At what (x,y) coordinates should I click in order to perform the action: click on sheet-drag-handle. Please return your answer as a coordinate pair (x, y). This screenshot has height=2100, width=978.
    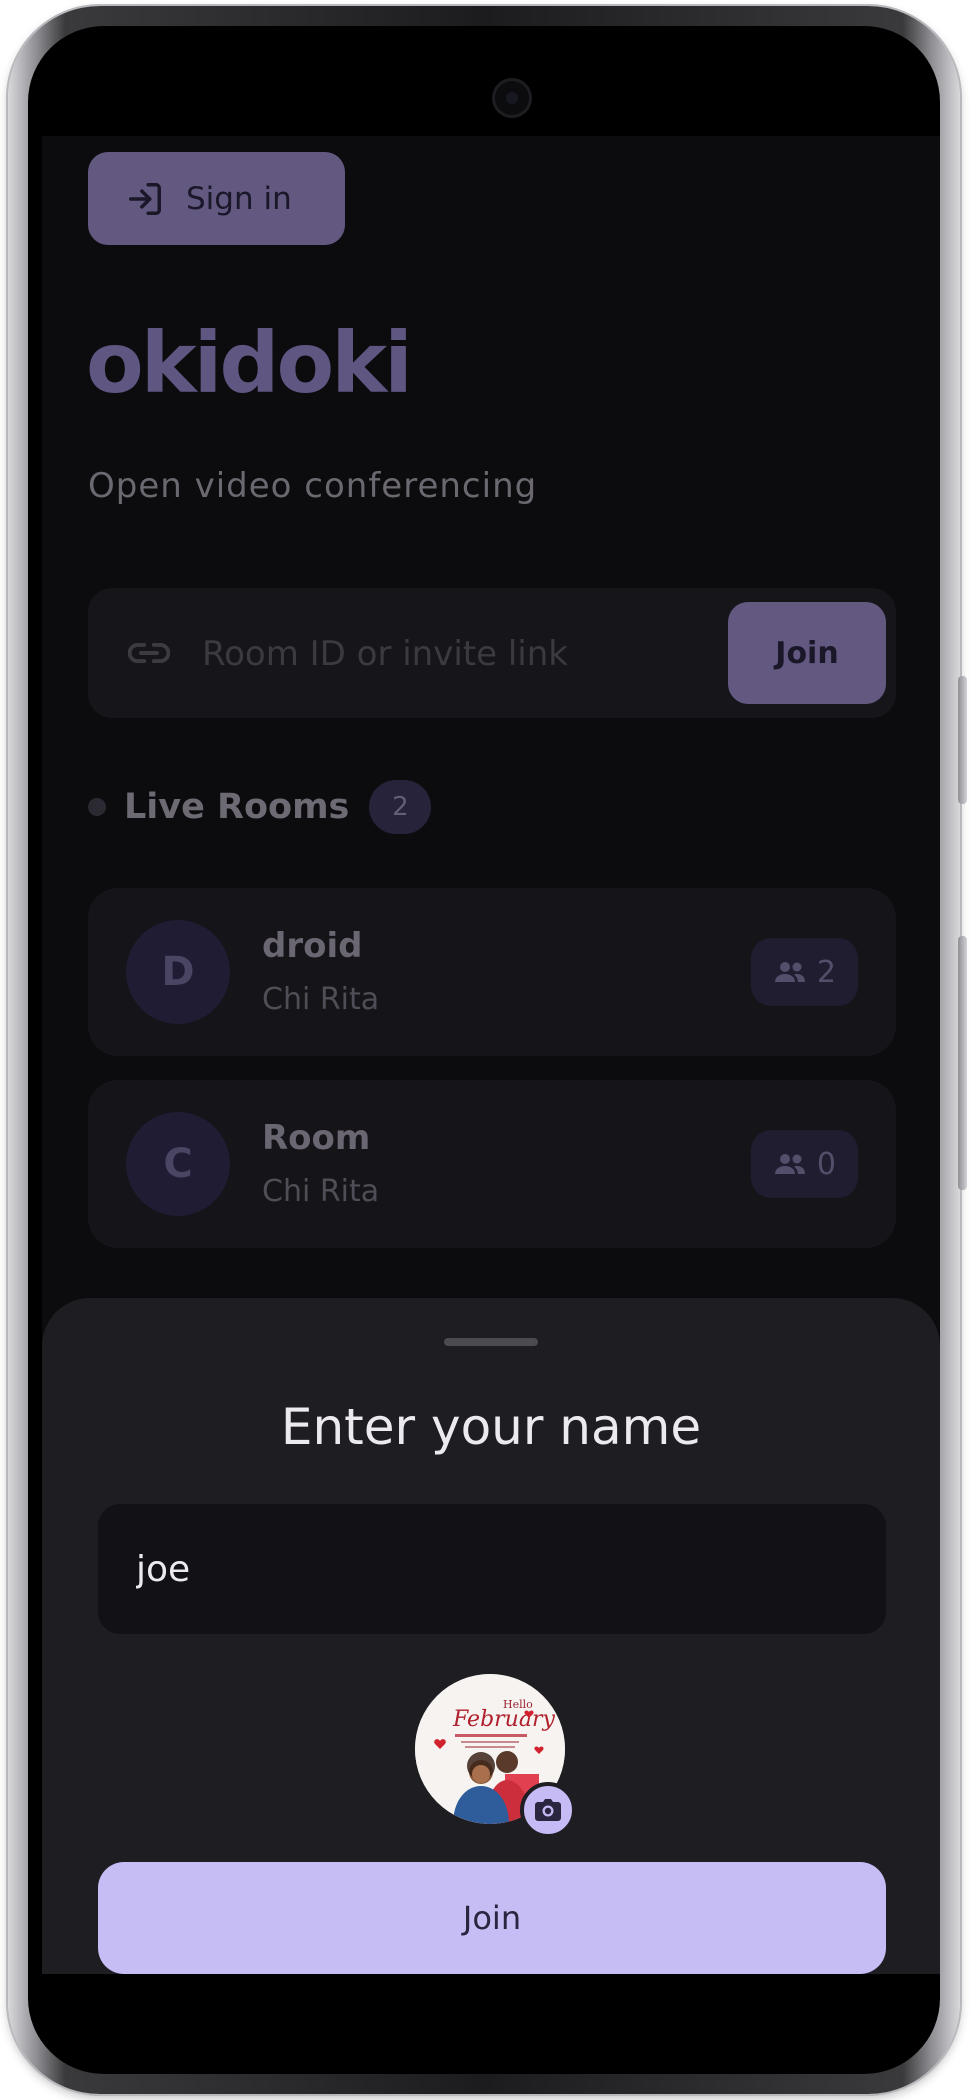
    Looking at the image, I should click on (491, 1342).